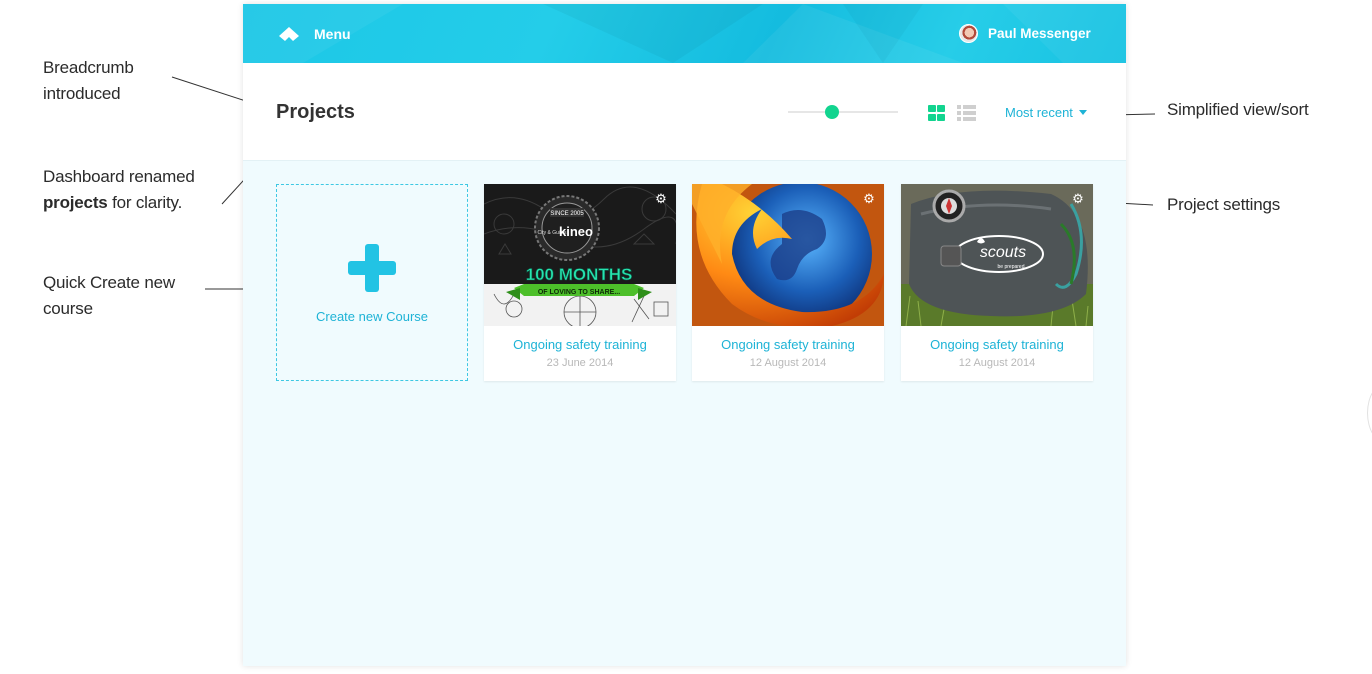 The height and width of the screenshot is (674, 1372). What do you see at coordinates (968, 33) in the screenshot?
I see `avatar` at bounding box center [968, 33].